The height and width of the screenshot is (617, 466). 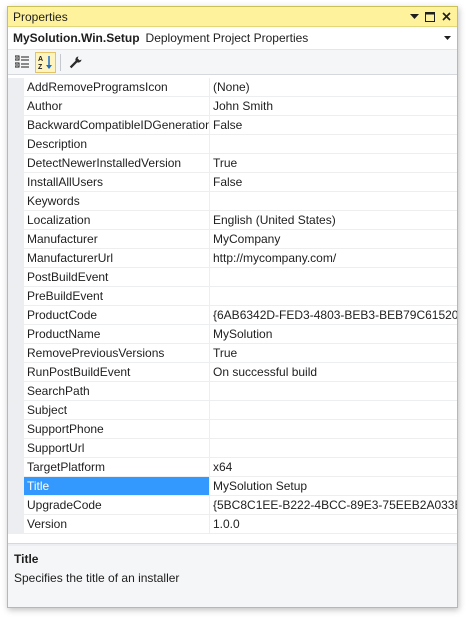 I want to click on property-row: SearchPath, so click(x=232, y=391).